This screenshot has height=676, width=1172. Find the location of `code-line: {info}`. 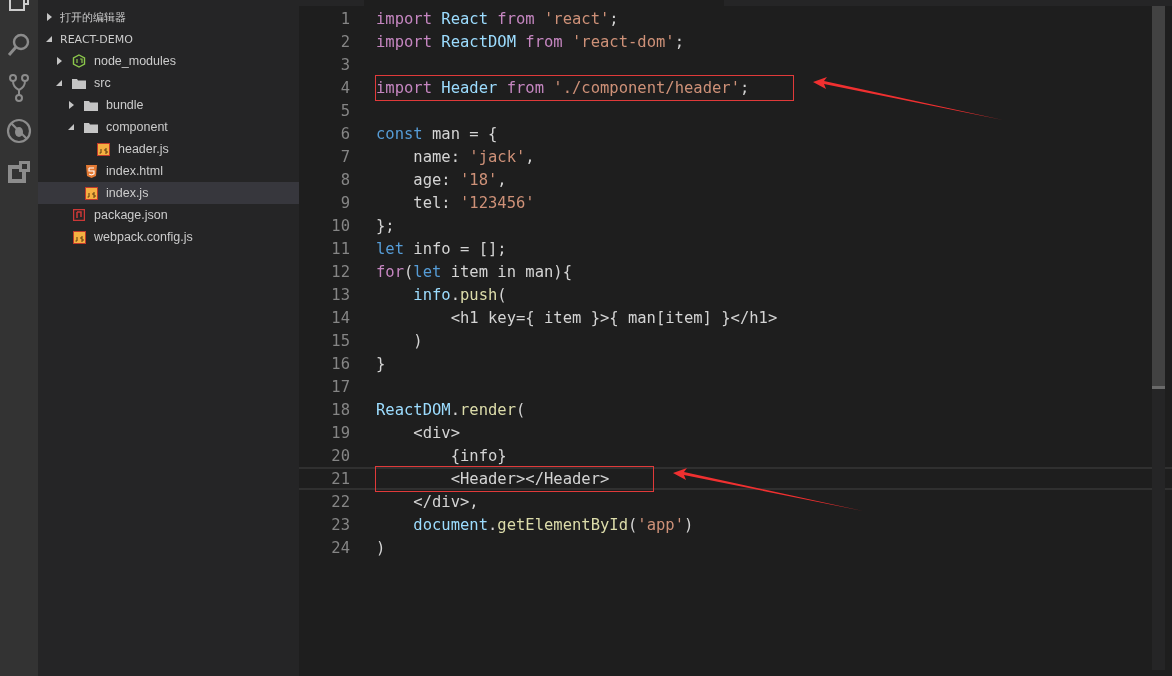

code-line: {info} is located at coordinates (478, 455).